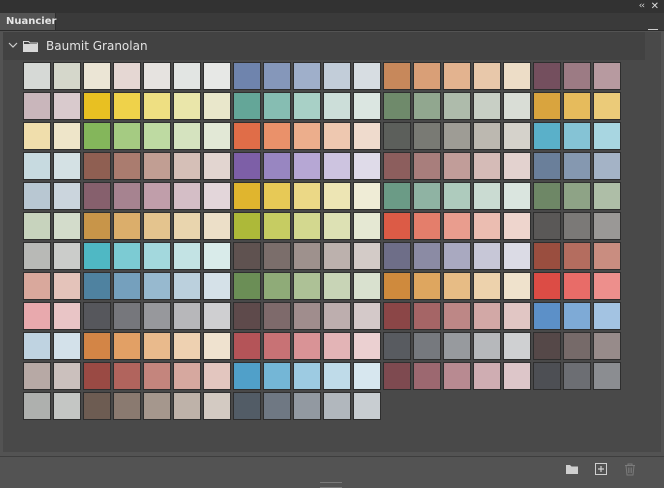 The height and width of the screenshot is (488, 664). I want to click on tab-nuancier: Nuancier, so click(28, 21).